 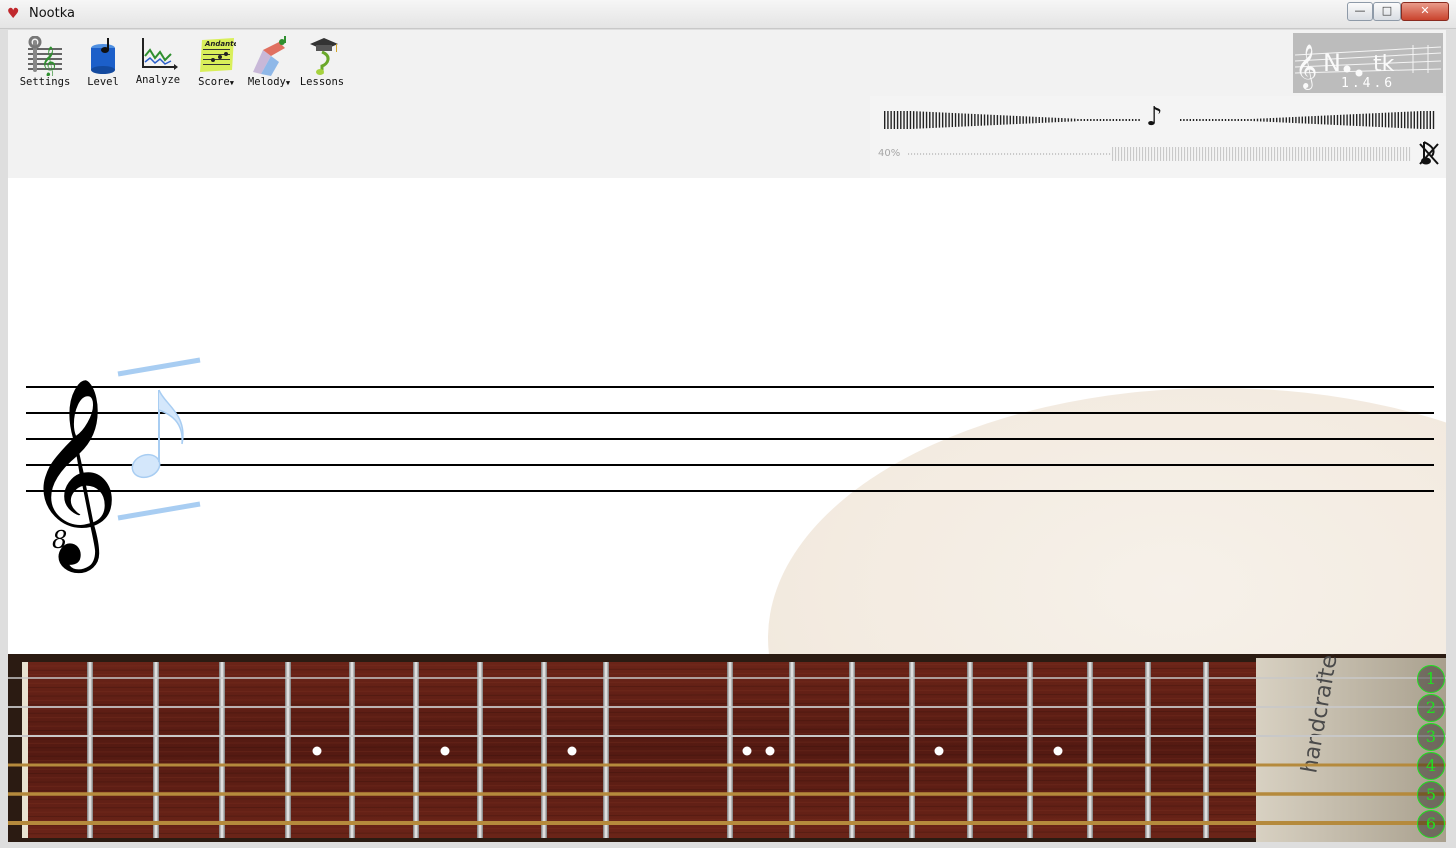 I want to click on settings-button: 𝄞 Settings, so click(x=45, y=63).